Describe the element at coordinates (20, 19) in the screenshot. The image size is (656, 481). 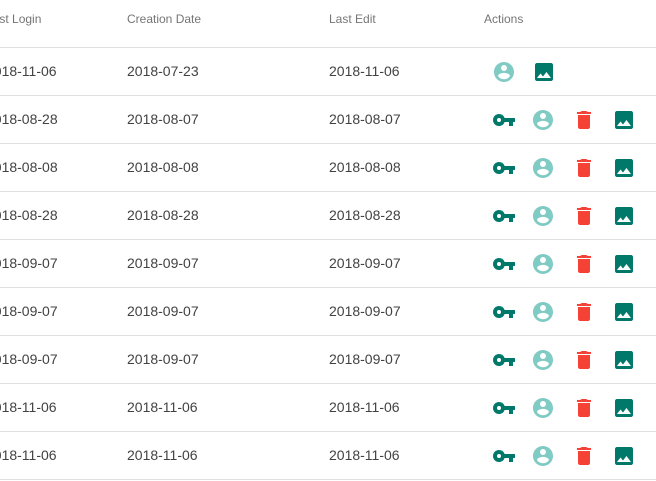
I see `header-last-login: Last Login` at that location.